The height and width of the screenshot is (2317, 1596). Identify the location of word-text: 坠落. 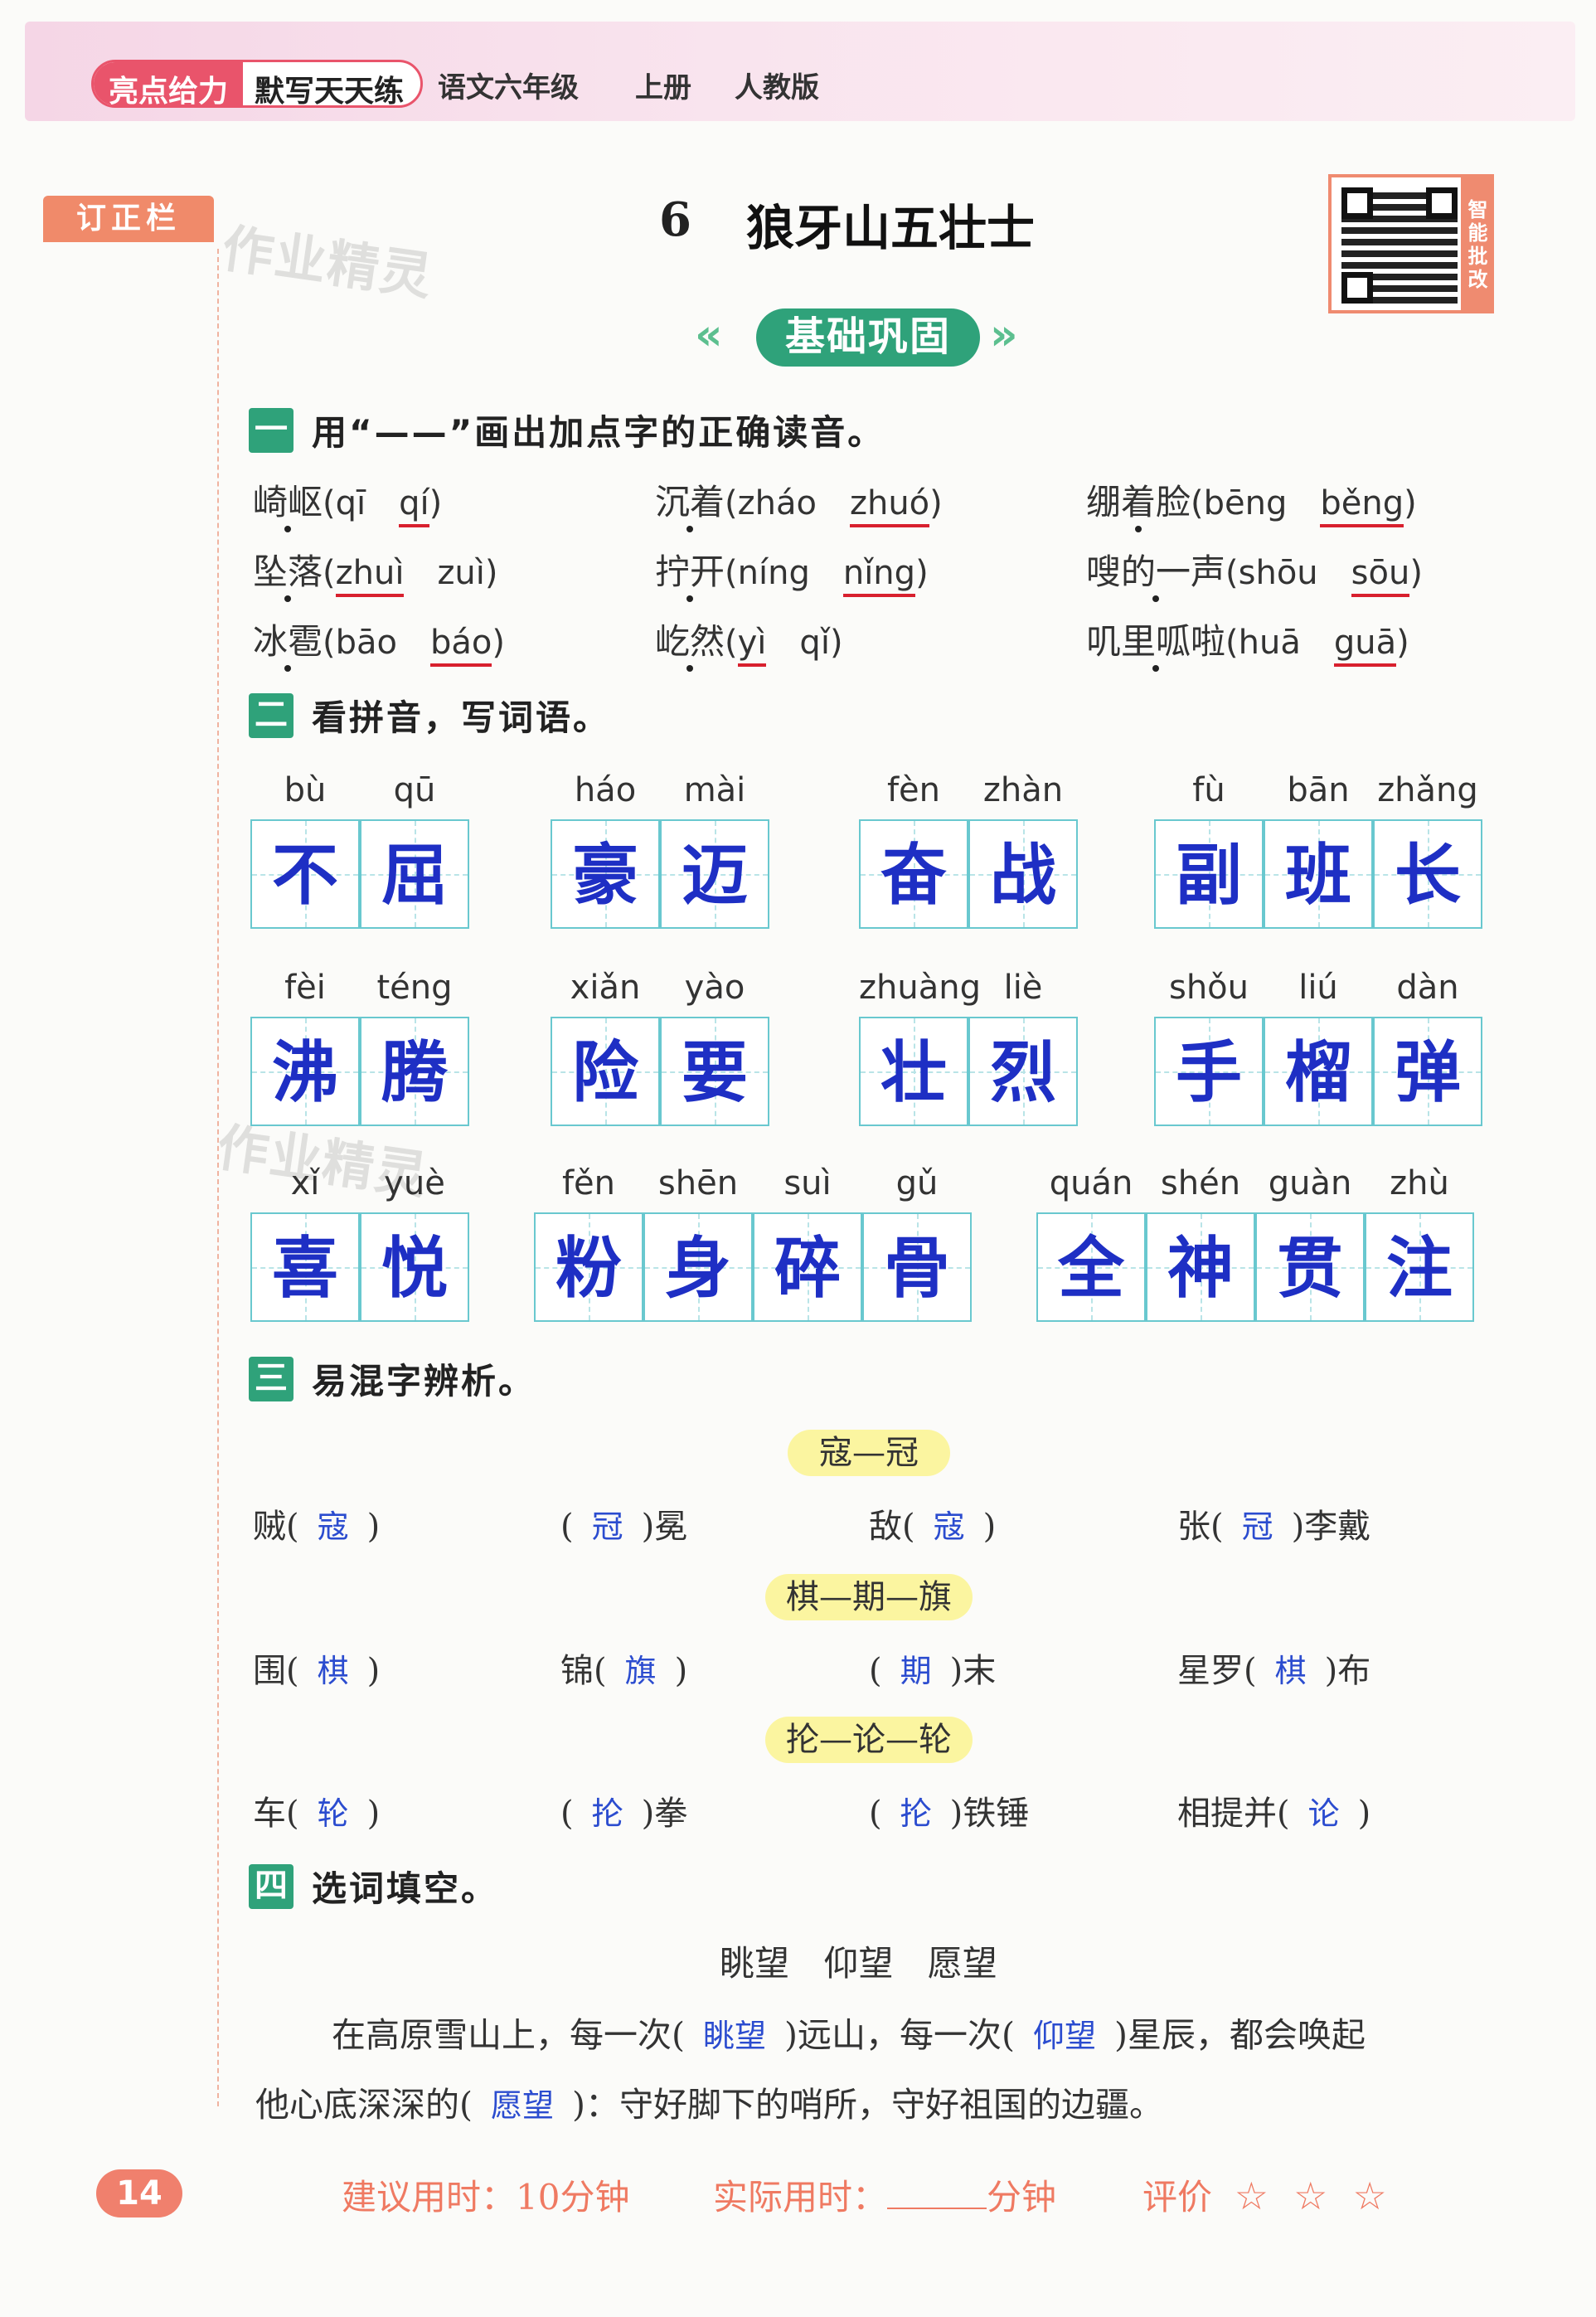
(288, 571).